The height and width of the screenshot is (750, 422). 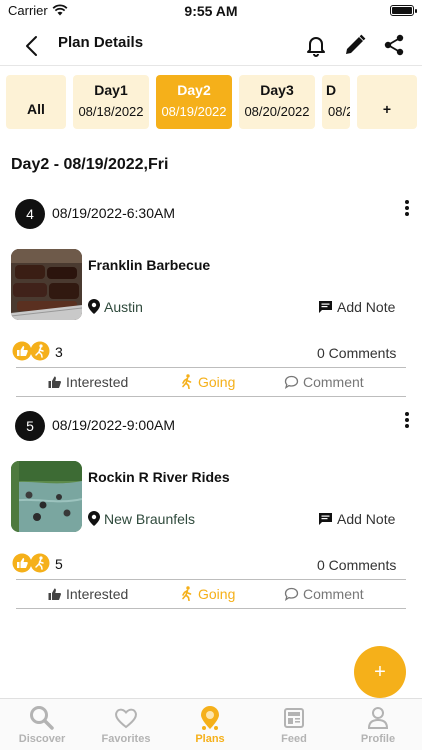 I want to click on day-tab-day4: D 08/2, so click(x=336, y=102).